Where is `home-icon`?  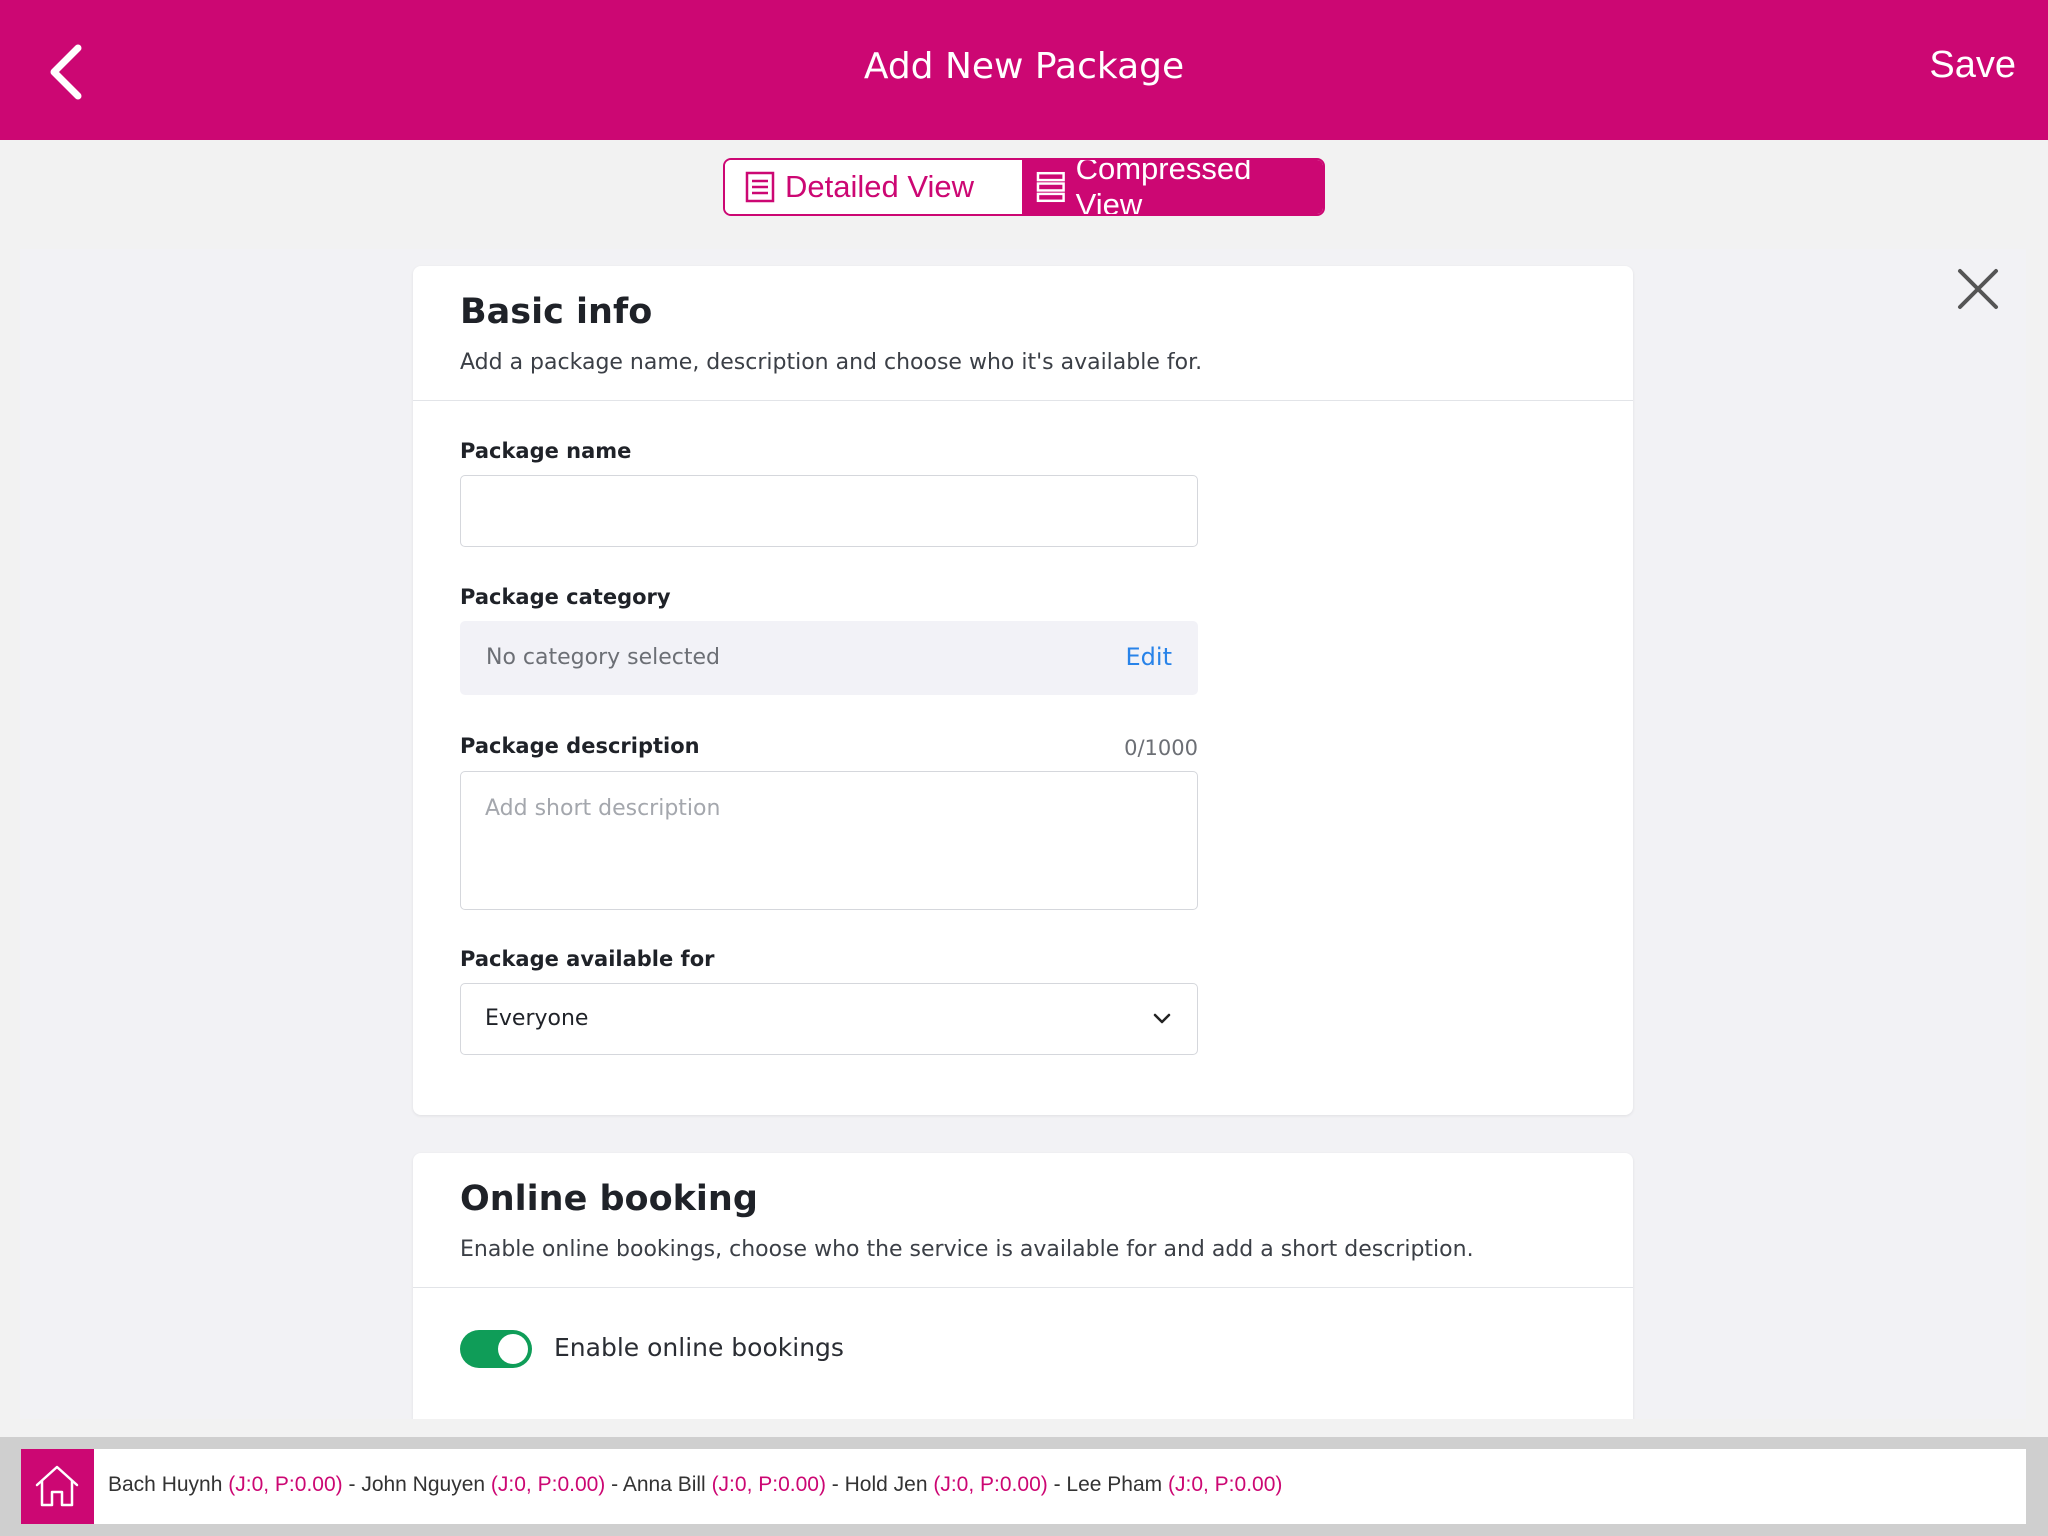
home-icon is located at coordinates (57, 1486).